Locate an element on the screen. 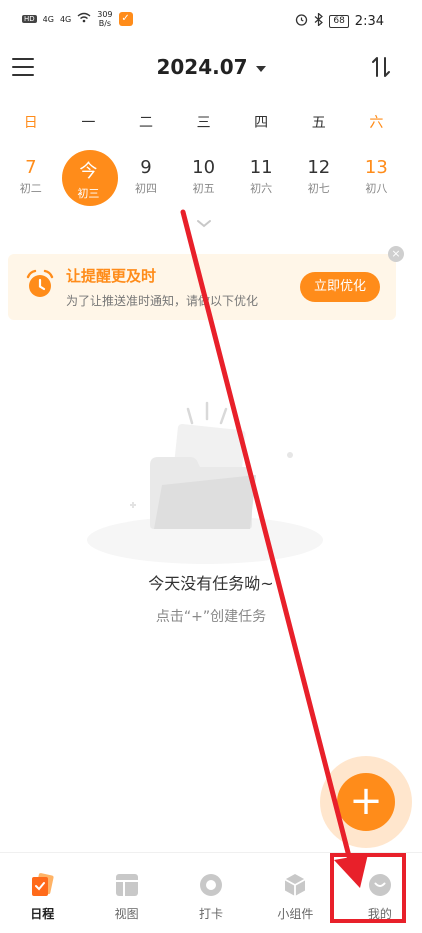 The image size is (422, 933). day-cell: 11 初六 is located at coordinates (261, 179).